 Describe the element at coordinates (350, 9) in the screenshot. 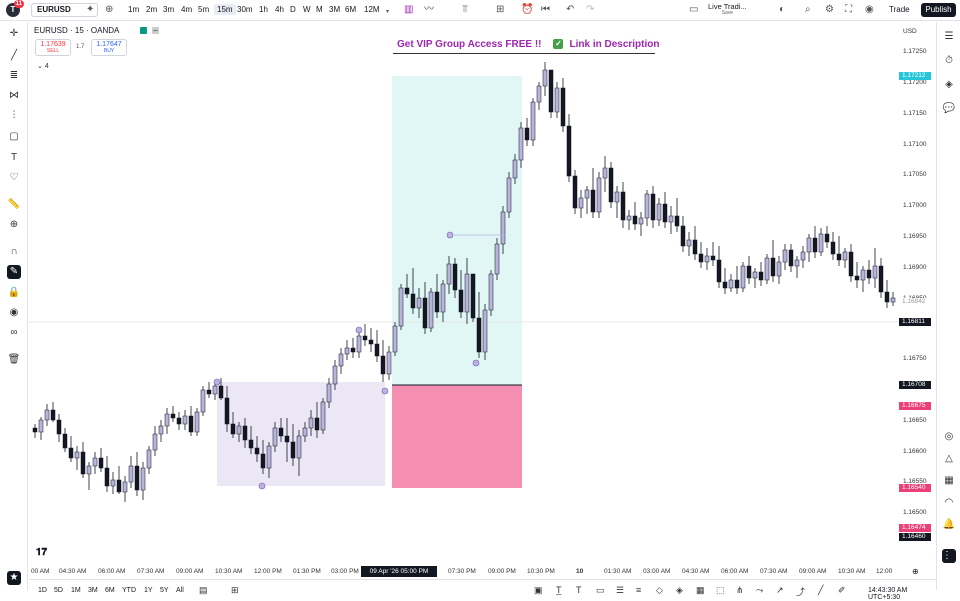

I see `interval-6mo: 6M` at that location.